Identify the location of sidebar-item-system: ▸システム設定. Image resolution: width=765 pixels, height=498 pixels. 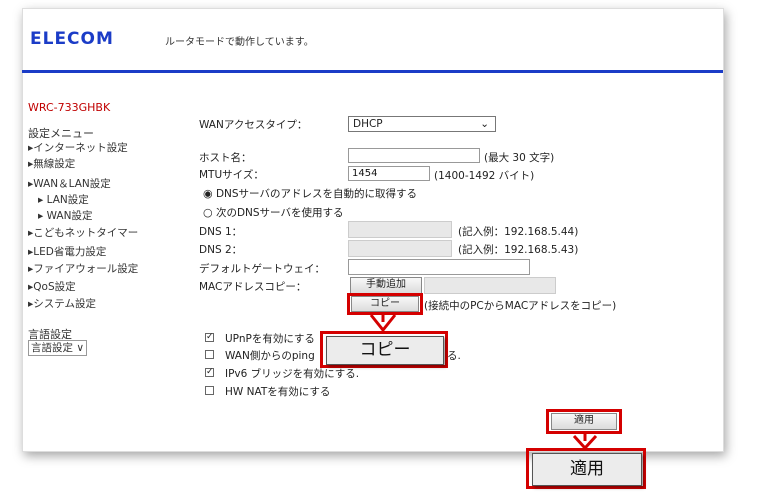
(62, 303).